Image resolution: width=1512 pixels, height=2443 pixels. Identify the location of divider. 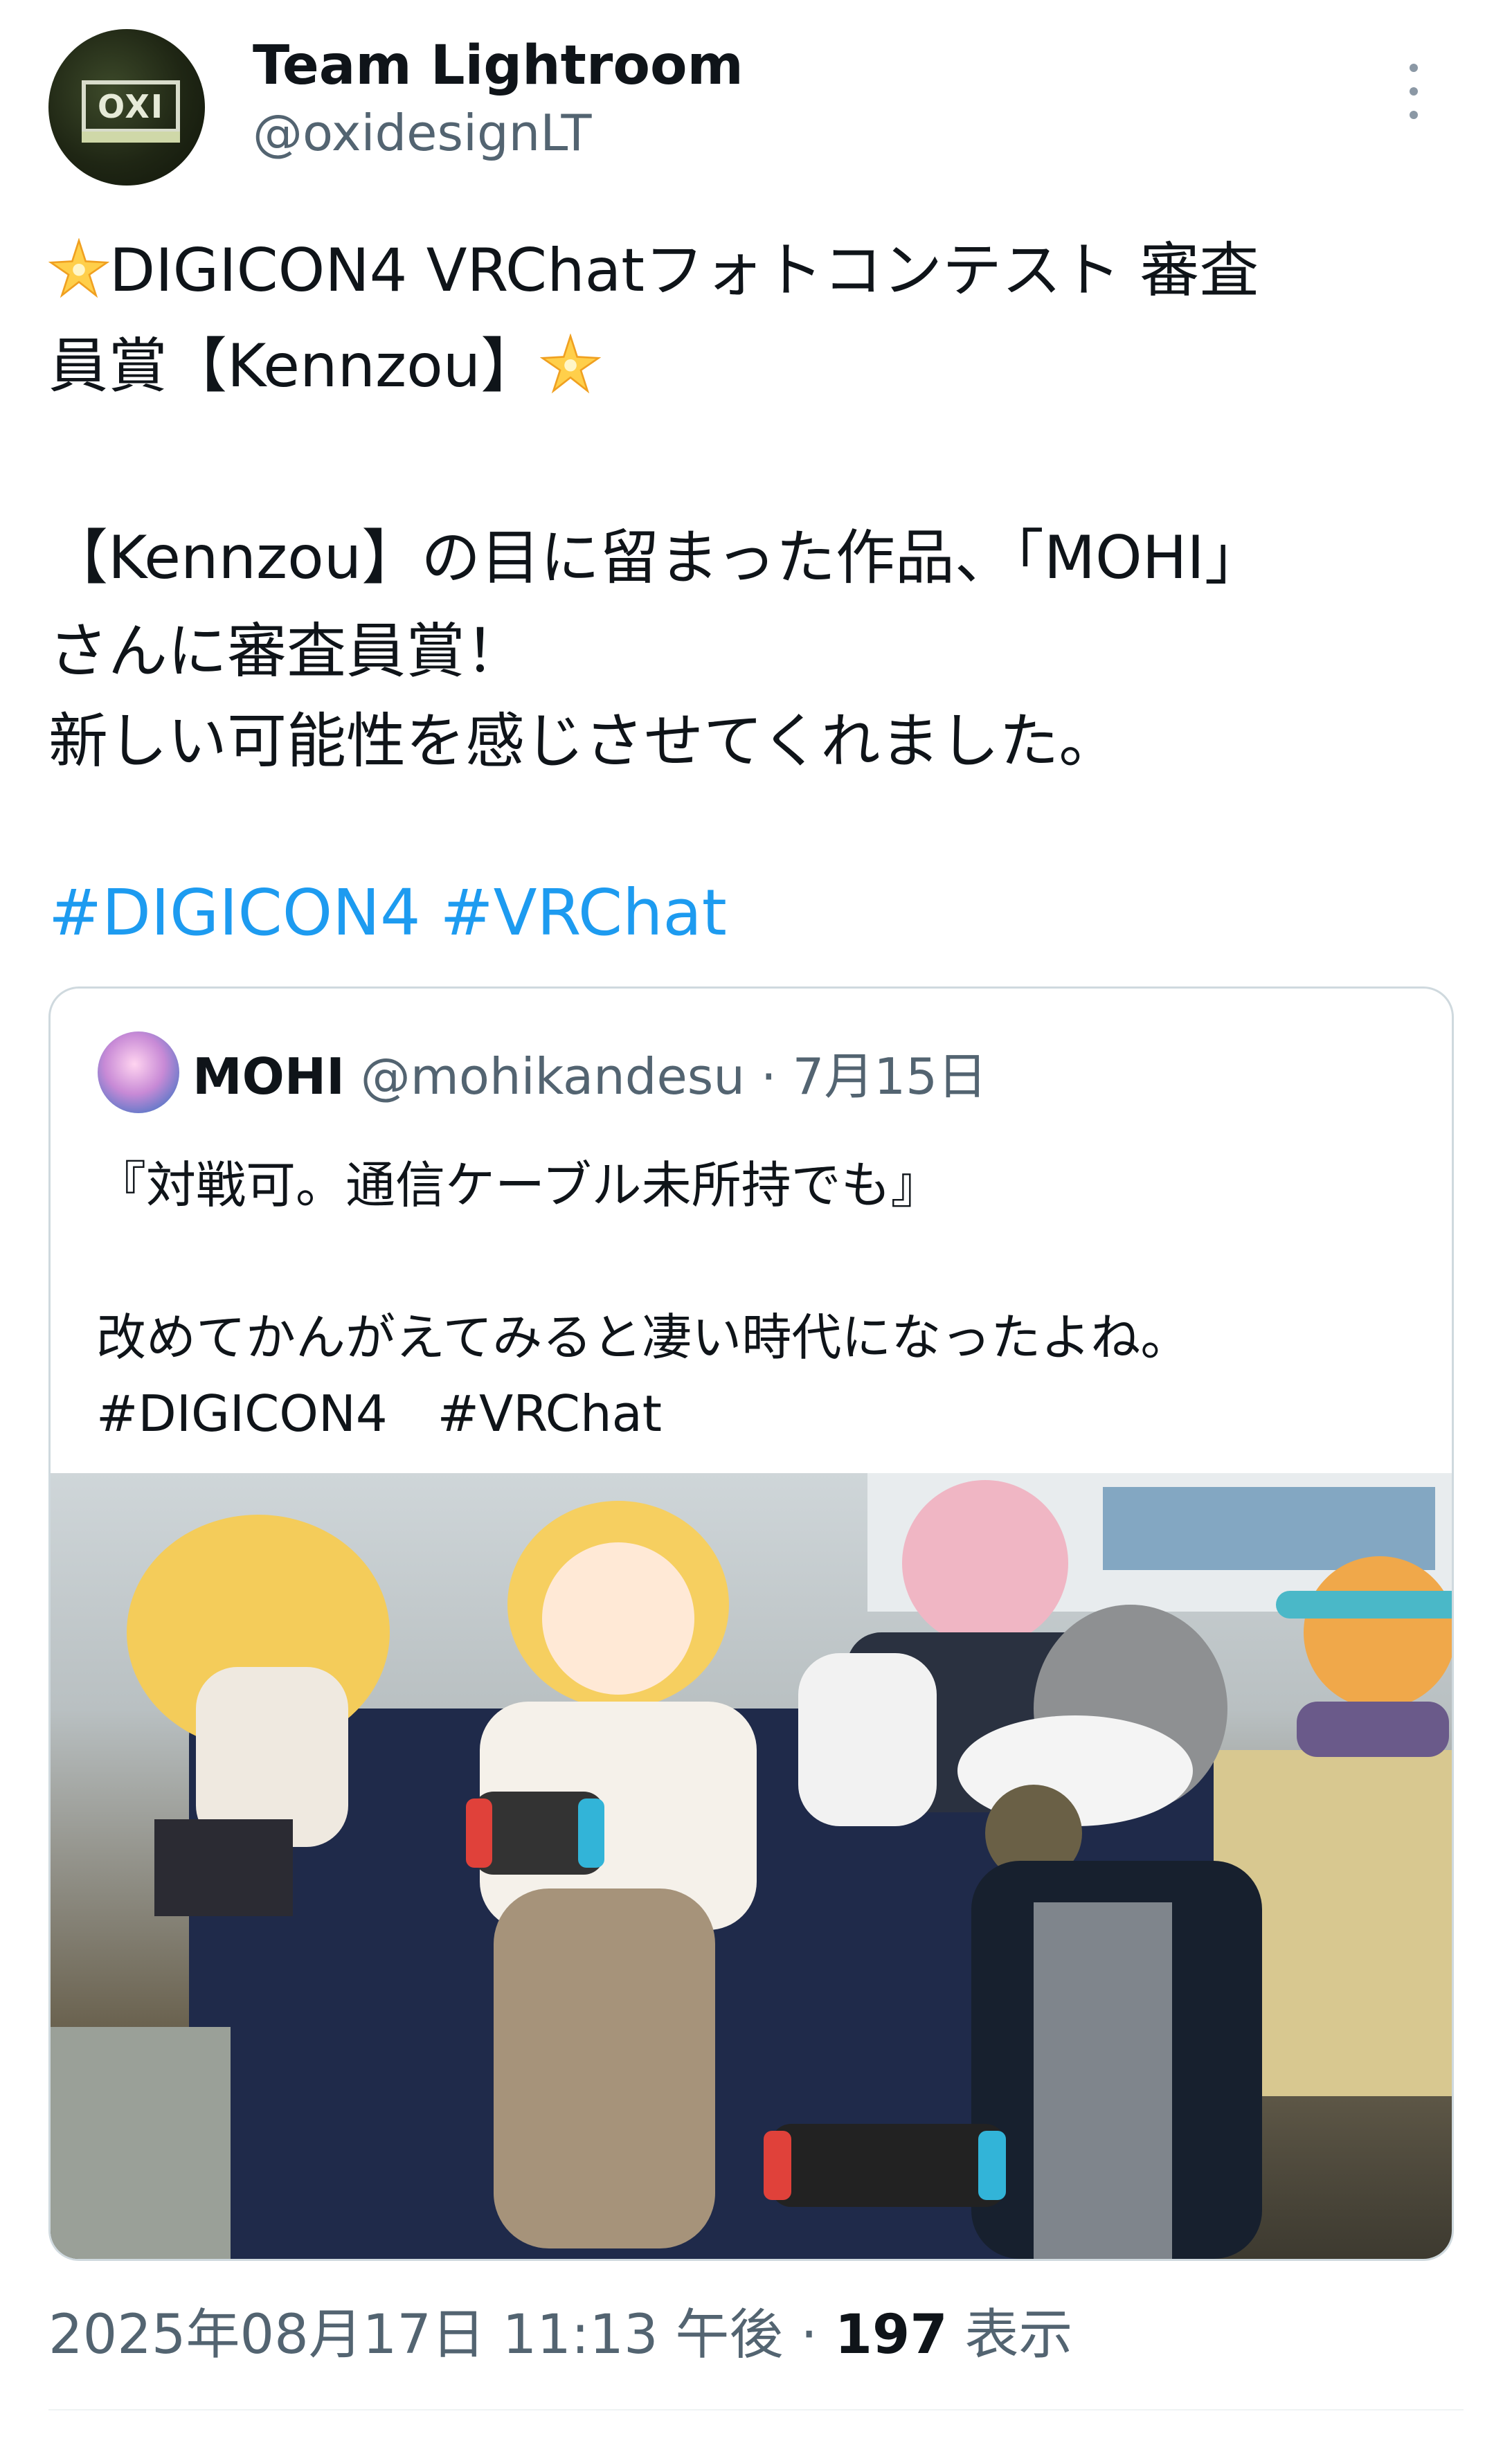
(756, 2409).